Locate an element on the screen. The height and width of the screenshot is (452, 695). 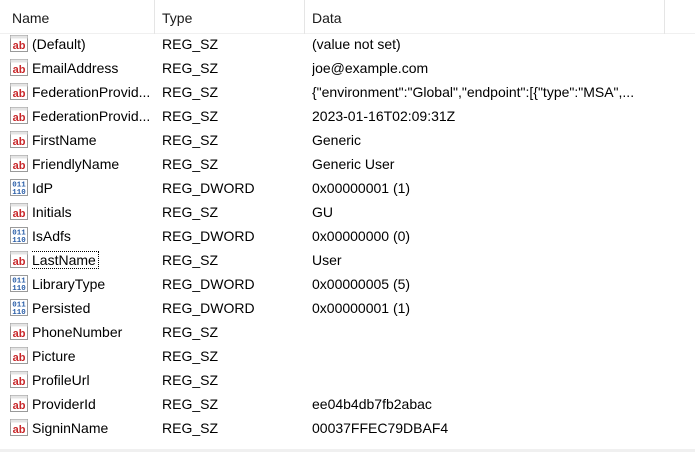
value-name: FriendlyName is located at coordinates (94, 164).